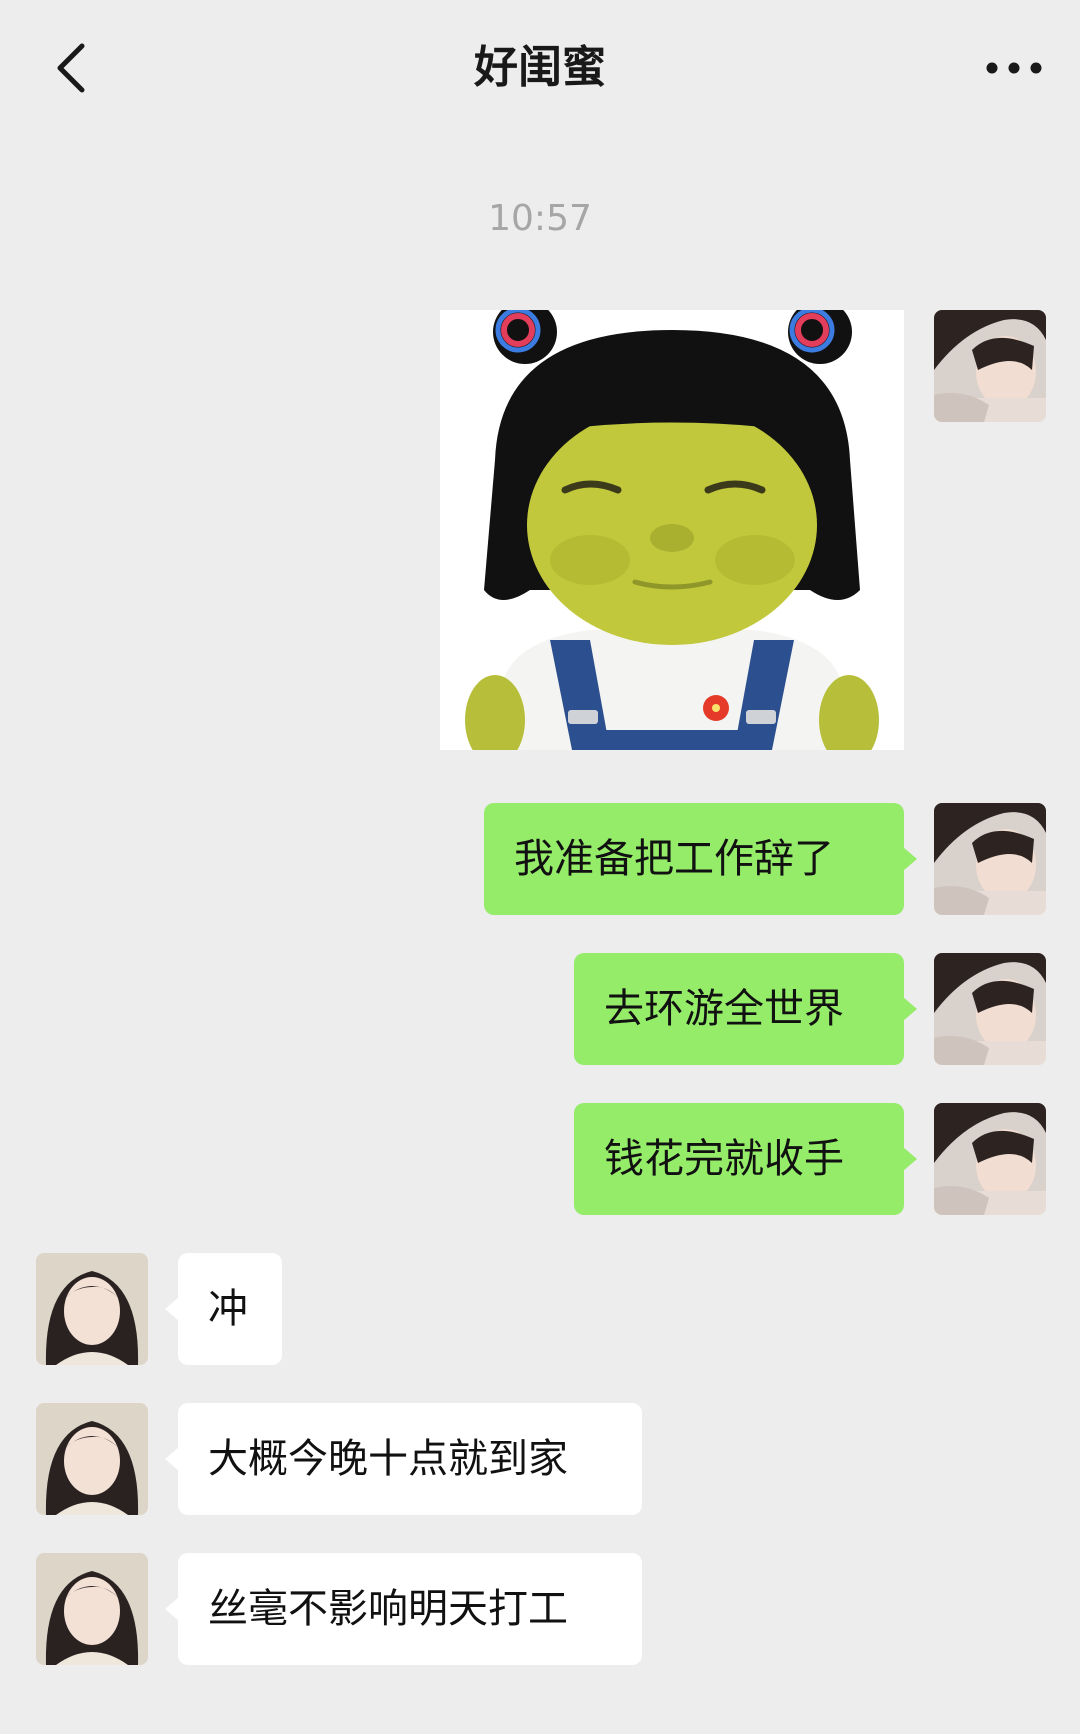 The height and width of the screenshot is (1734, 1080). Describe the element at coordinates (724, 1009) in the screenshot. I see `message-text: 去环游全世界` at that location.